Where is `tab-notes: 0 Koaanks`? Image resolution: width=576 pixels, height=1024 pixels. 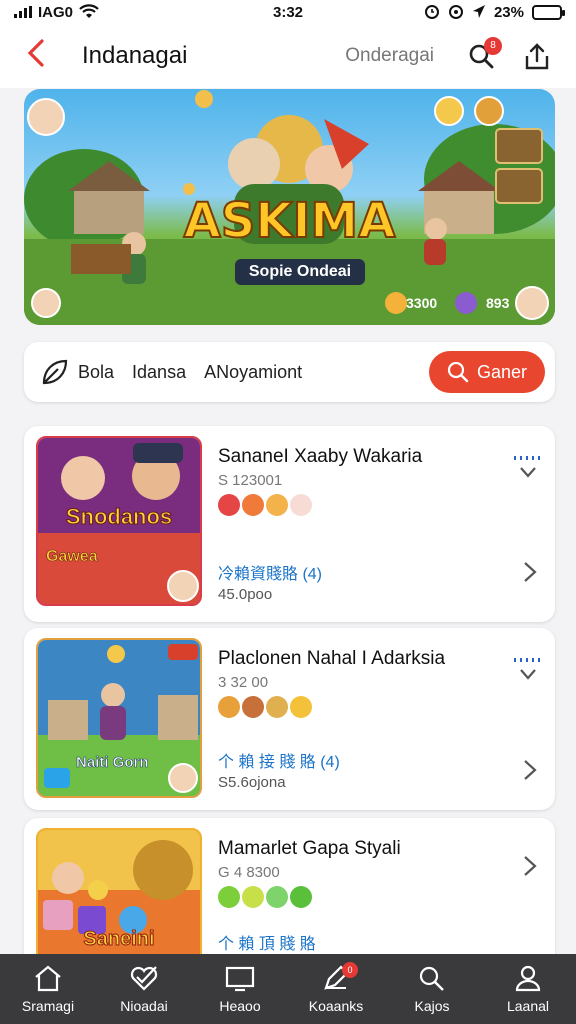 tab-notes: 0 Koaanks is located at coordinates (336, 989).